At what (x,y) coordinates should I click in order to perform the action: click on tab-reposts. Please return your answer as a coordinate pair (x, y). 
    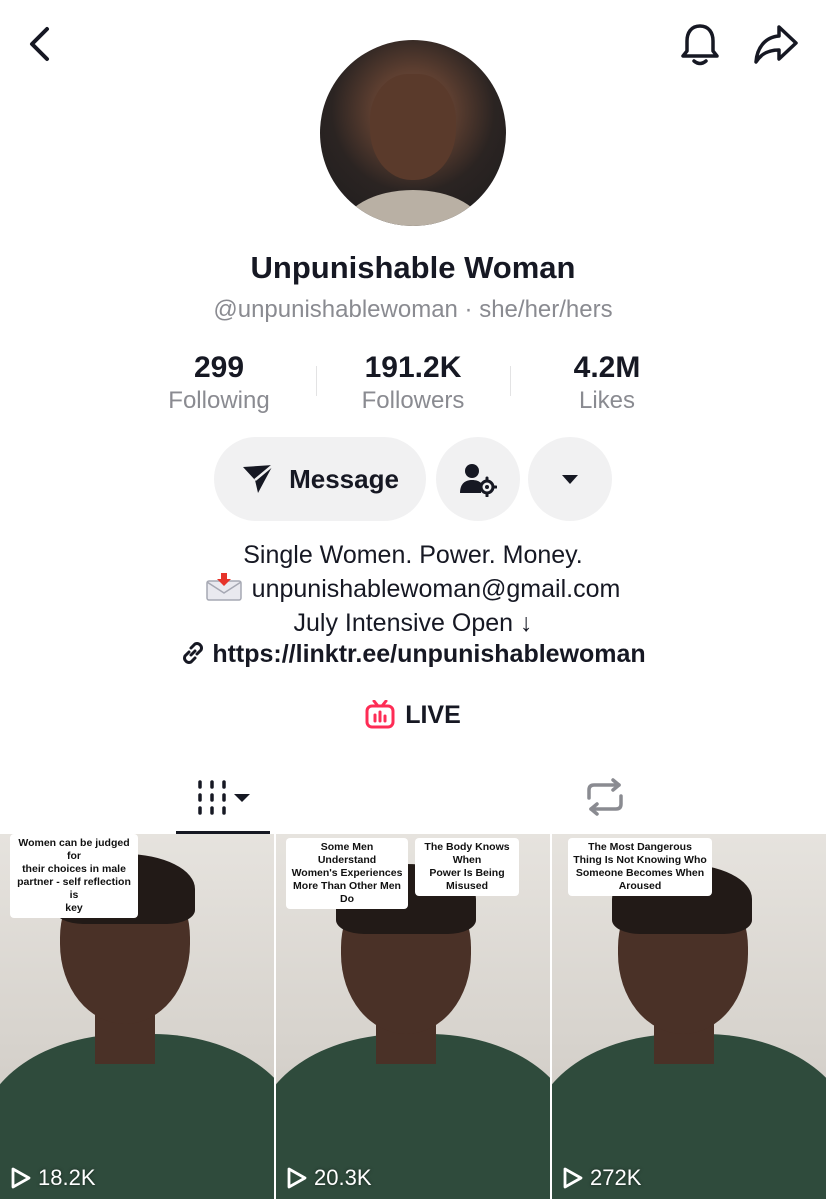
    Looking at the image, I should click on (605, 797).